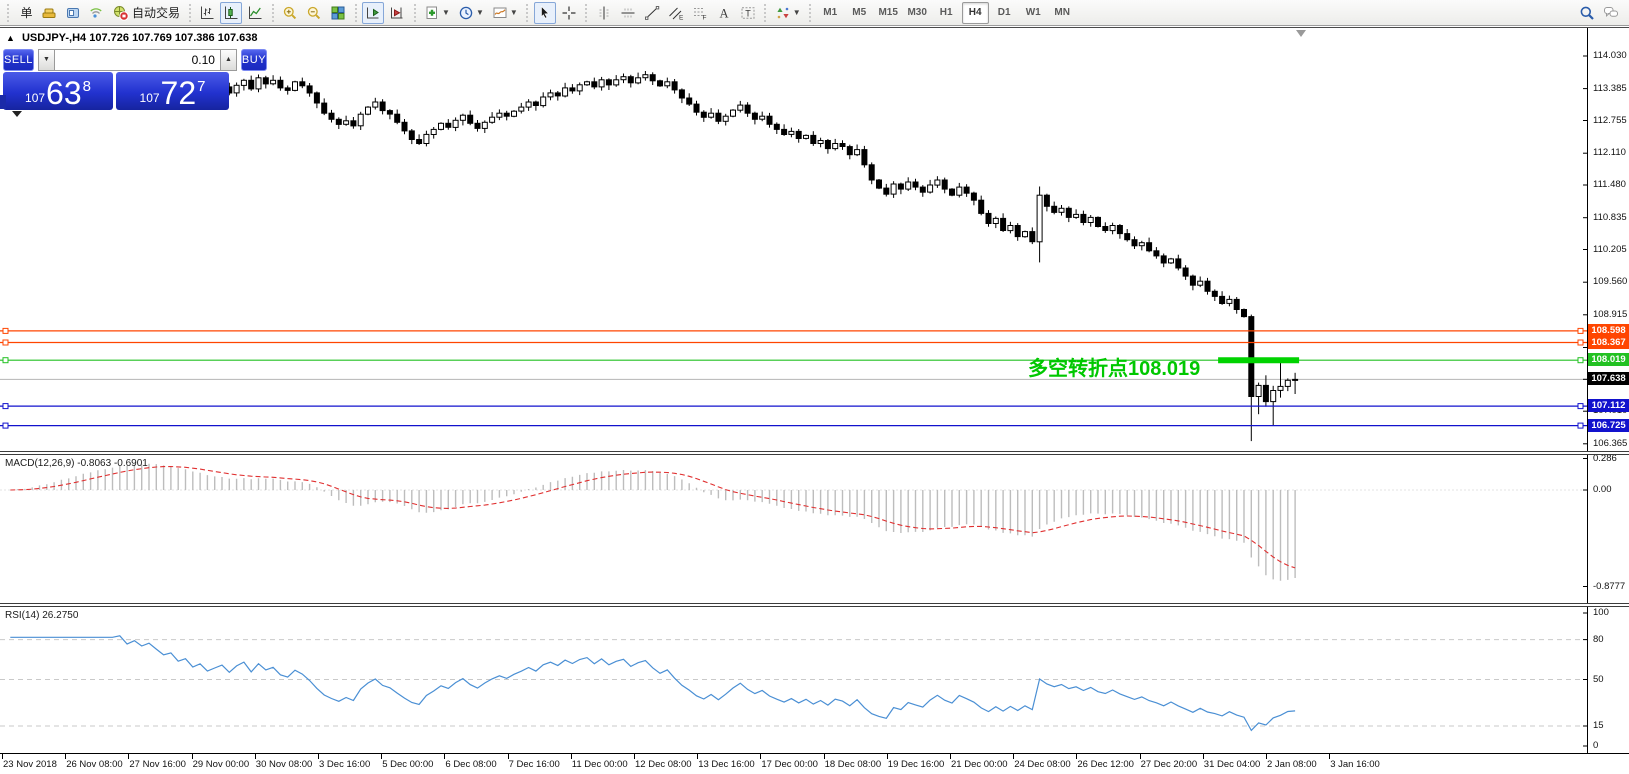  I want to click on volume-input, so click(137, 59).